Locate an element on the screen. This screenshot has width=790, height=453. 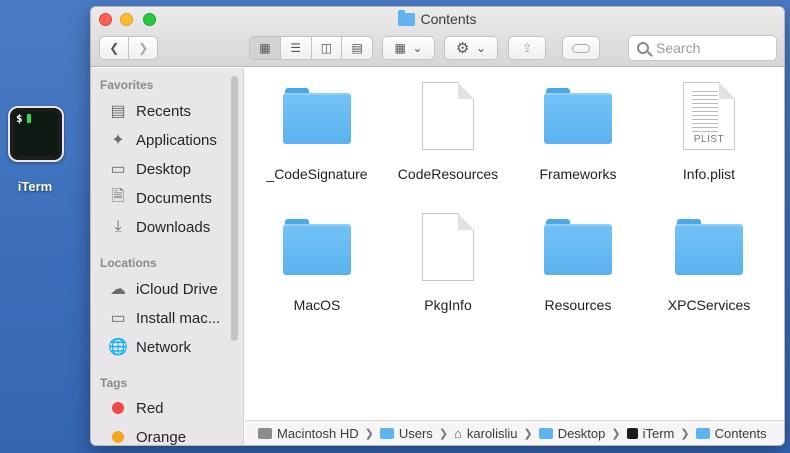
globe-icon: 🌐 is located at coordinates (118, 347).